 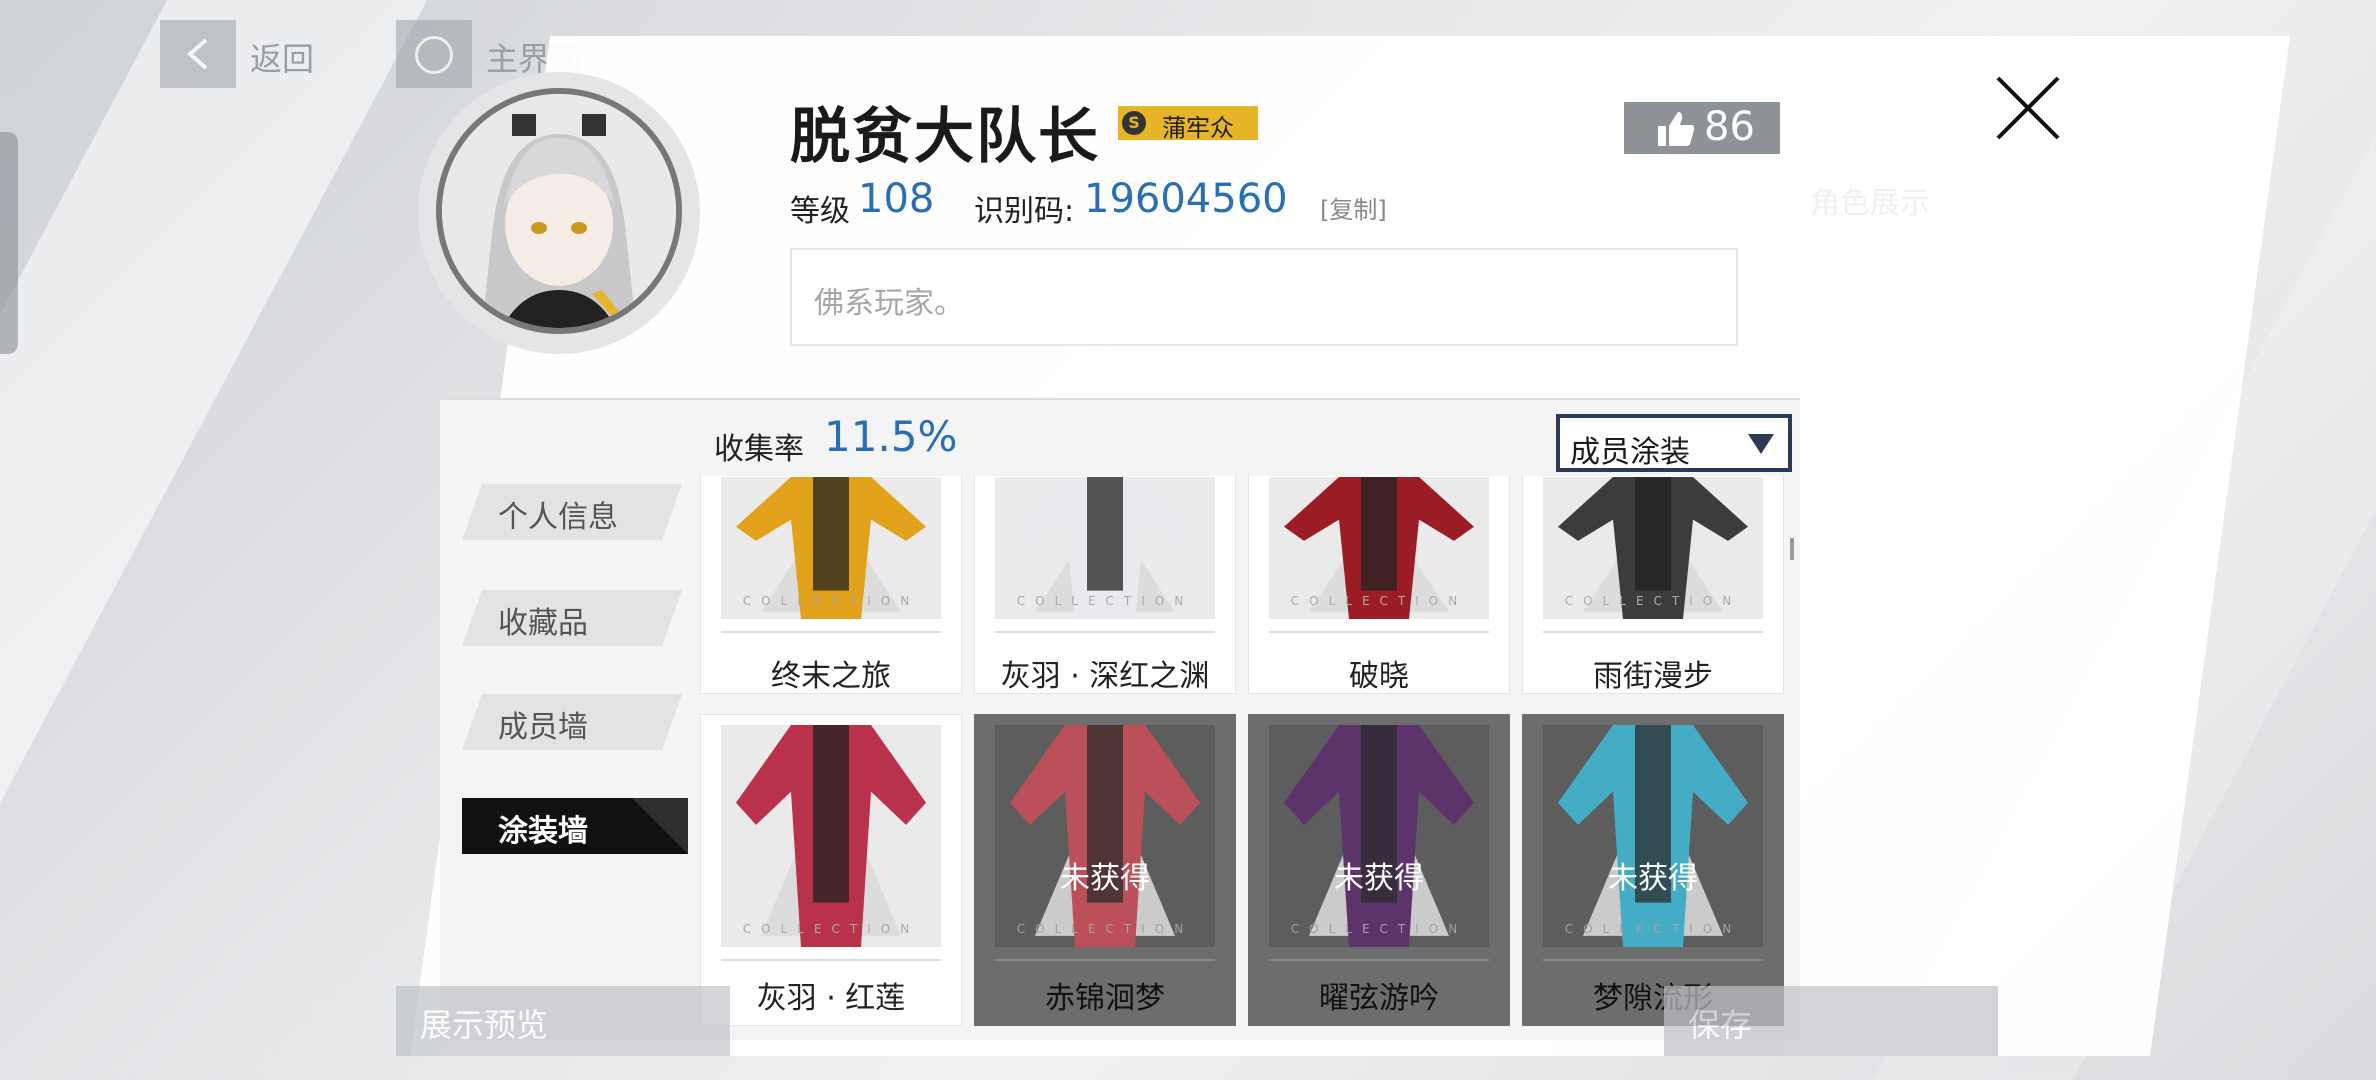 I want to click on skin-name: 灰羽 · 红莲, so click(x=831, y=998).